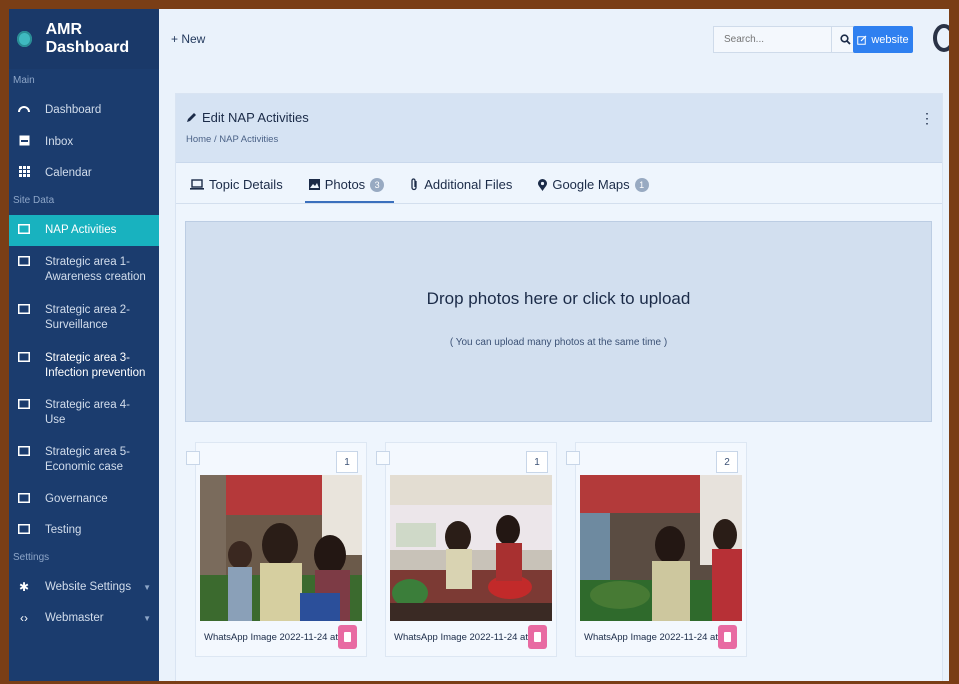 This screenshot has height=684, width=959. What do you see at coordinates (84, 270) in the screenshot?
I see `sidebar-item-strategic-area-1: Strategic area 1- Awareness creation` at bounding box center [84, 270].